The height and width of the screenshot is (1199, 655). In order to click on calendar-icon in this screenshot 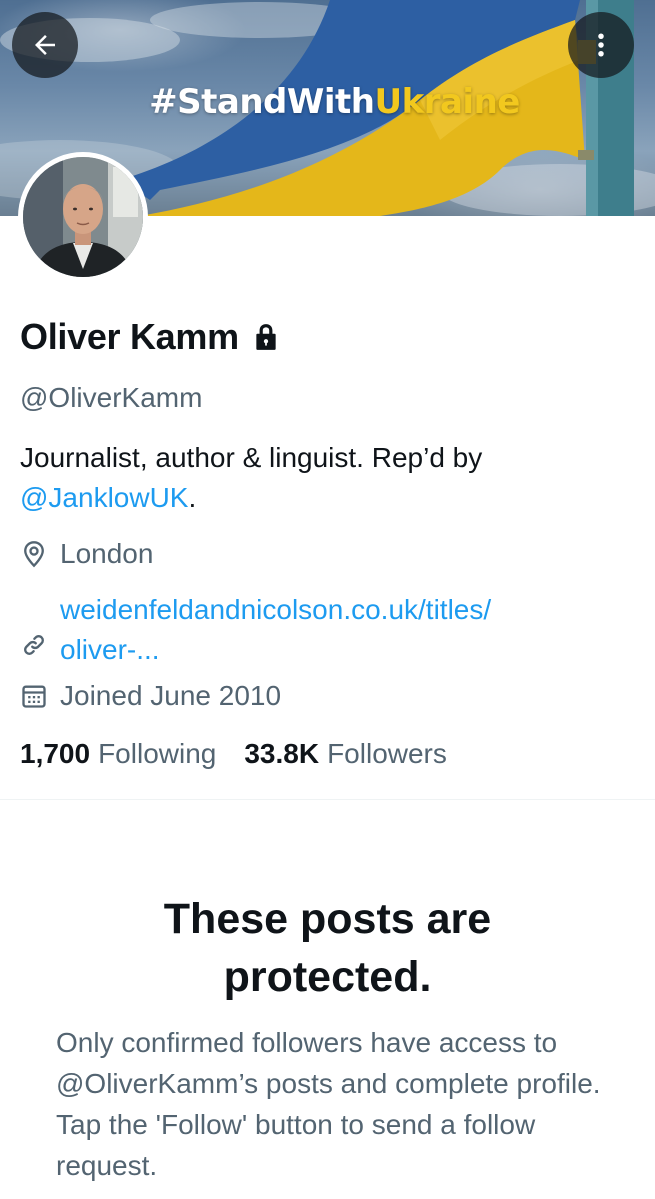, I will do `click(34, 696)`.